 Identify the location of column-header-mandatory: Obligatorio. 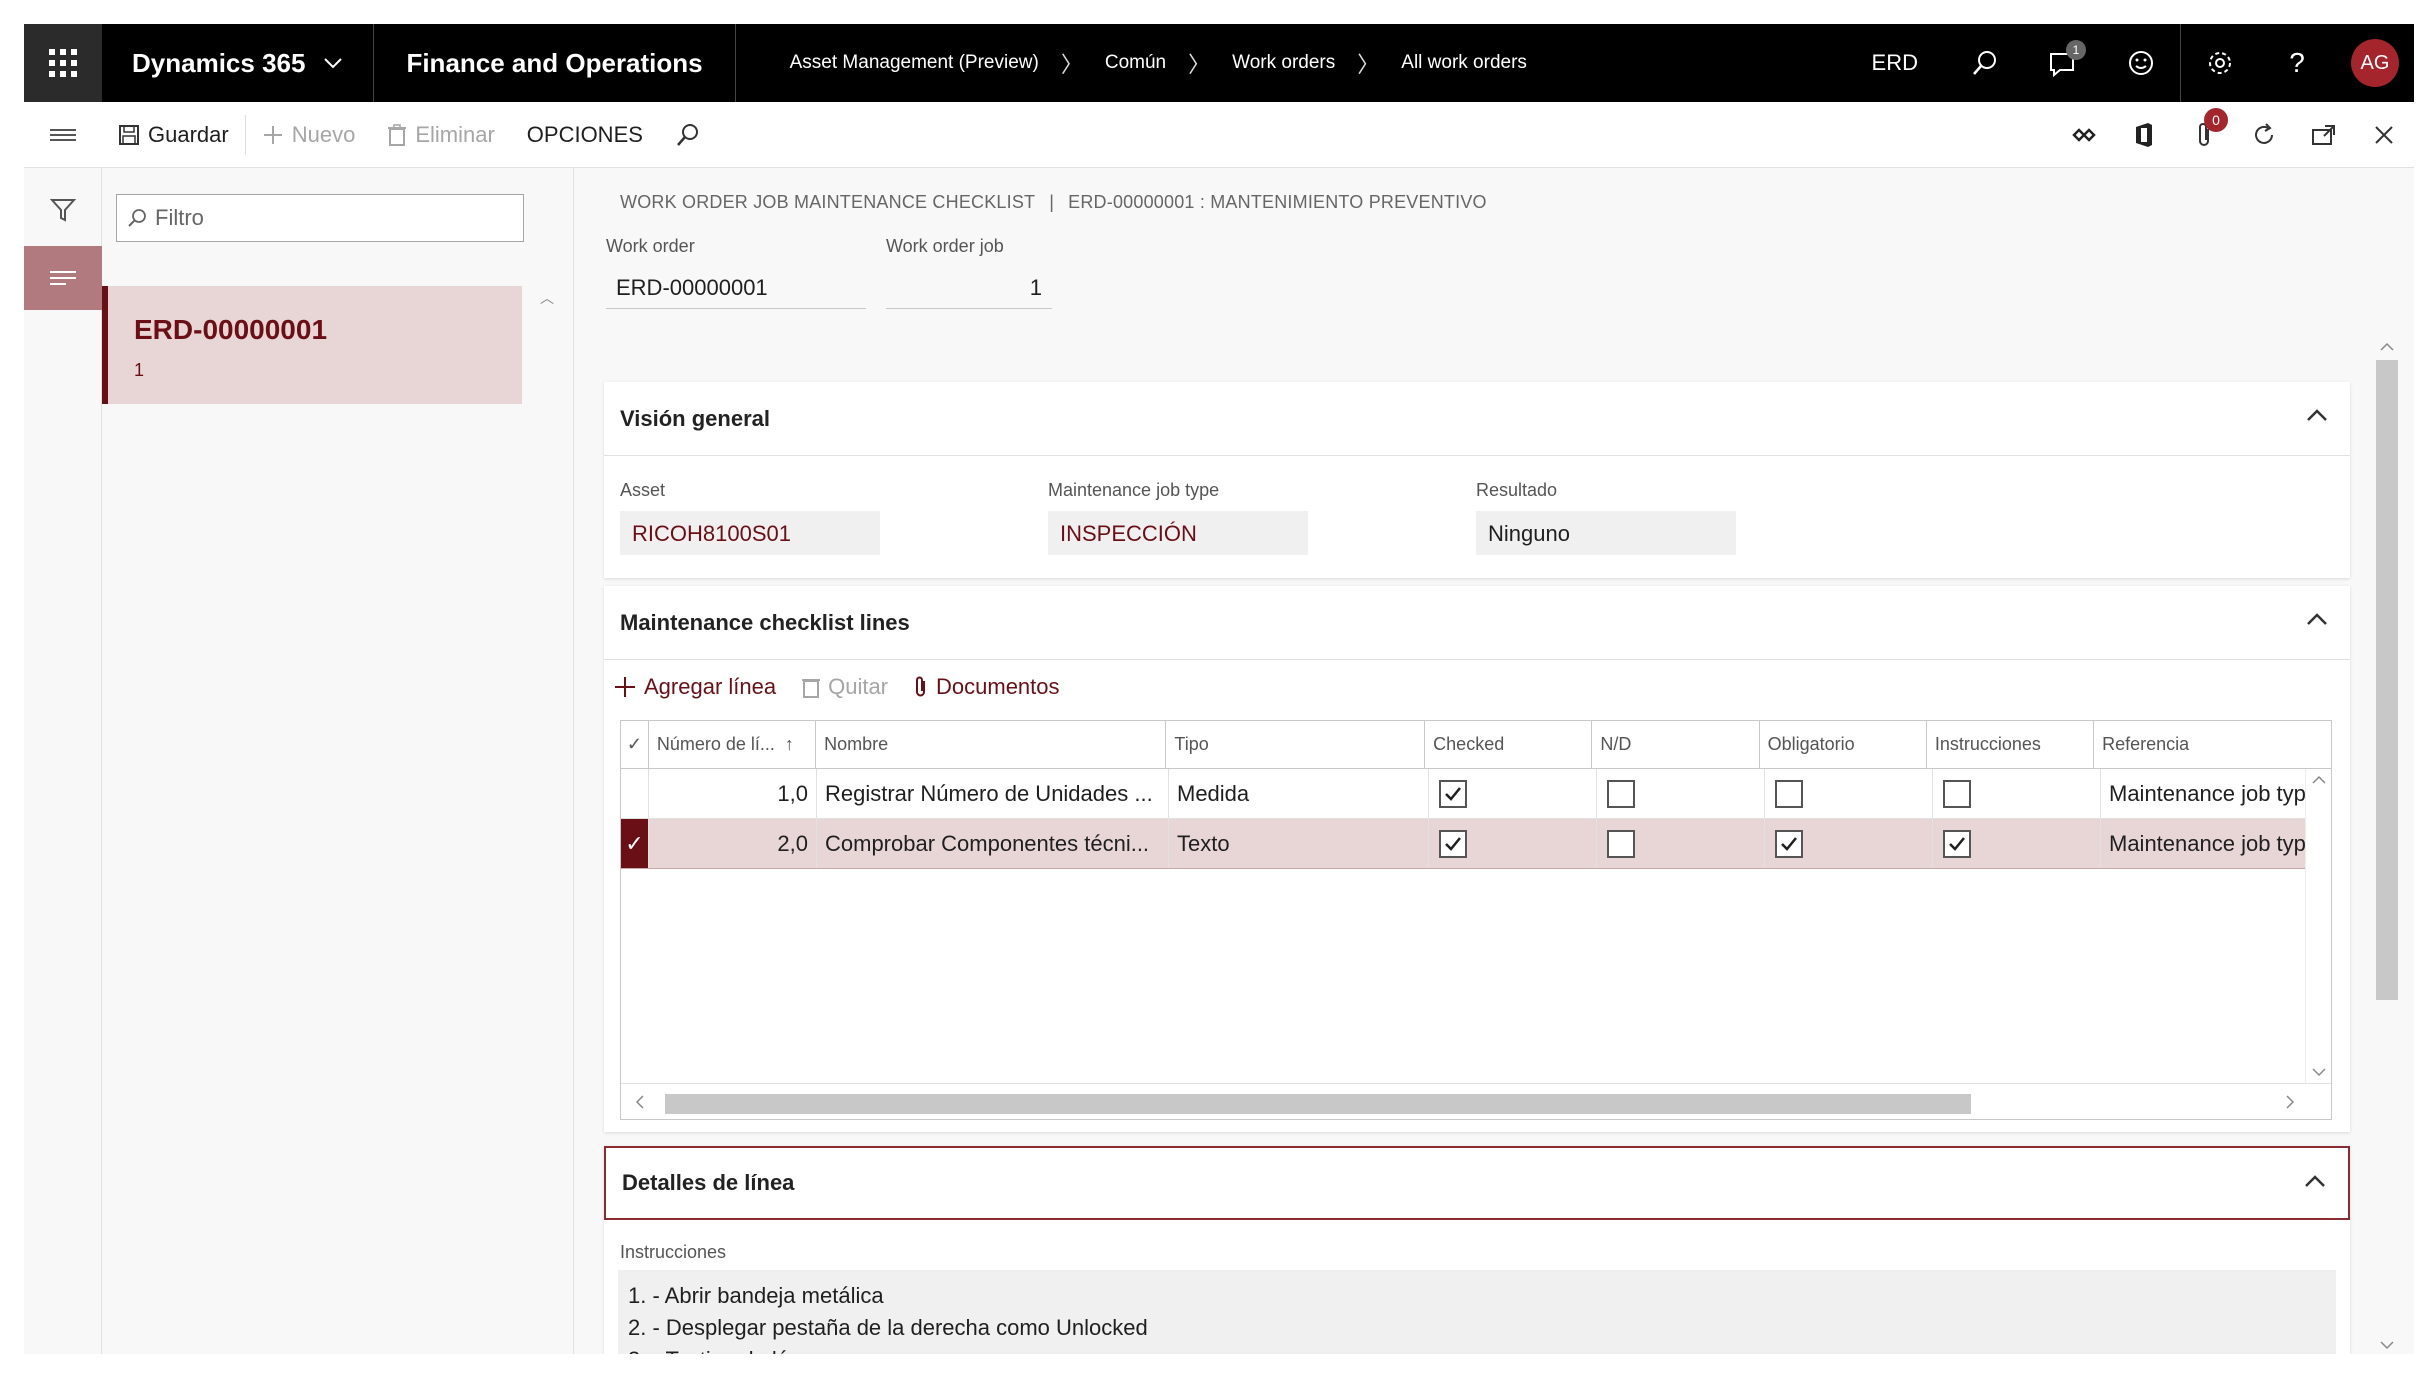
(1843, 744).